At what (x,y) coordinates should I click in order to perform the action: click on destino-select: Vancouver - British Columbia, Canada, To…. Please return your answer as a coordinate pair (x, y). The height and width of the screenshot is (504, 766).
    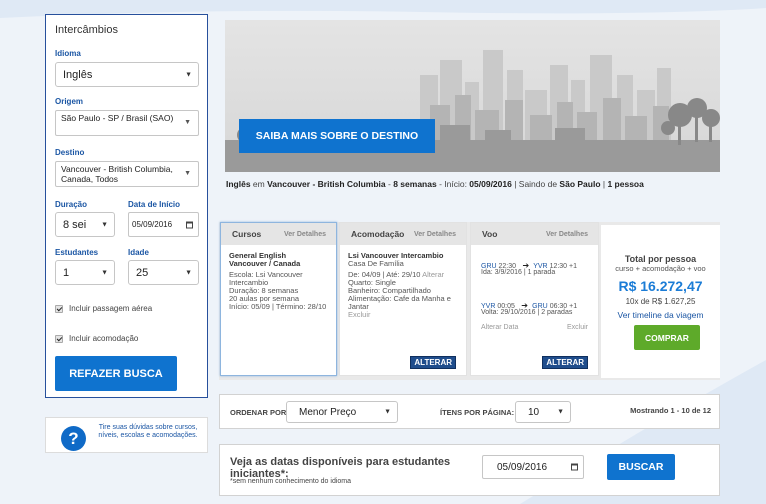
    Looking at the image, I should click on (127, 174).